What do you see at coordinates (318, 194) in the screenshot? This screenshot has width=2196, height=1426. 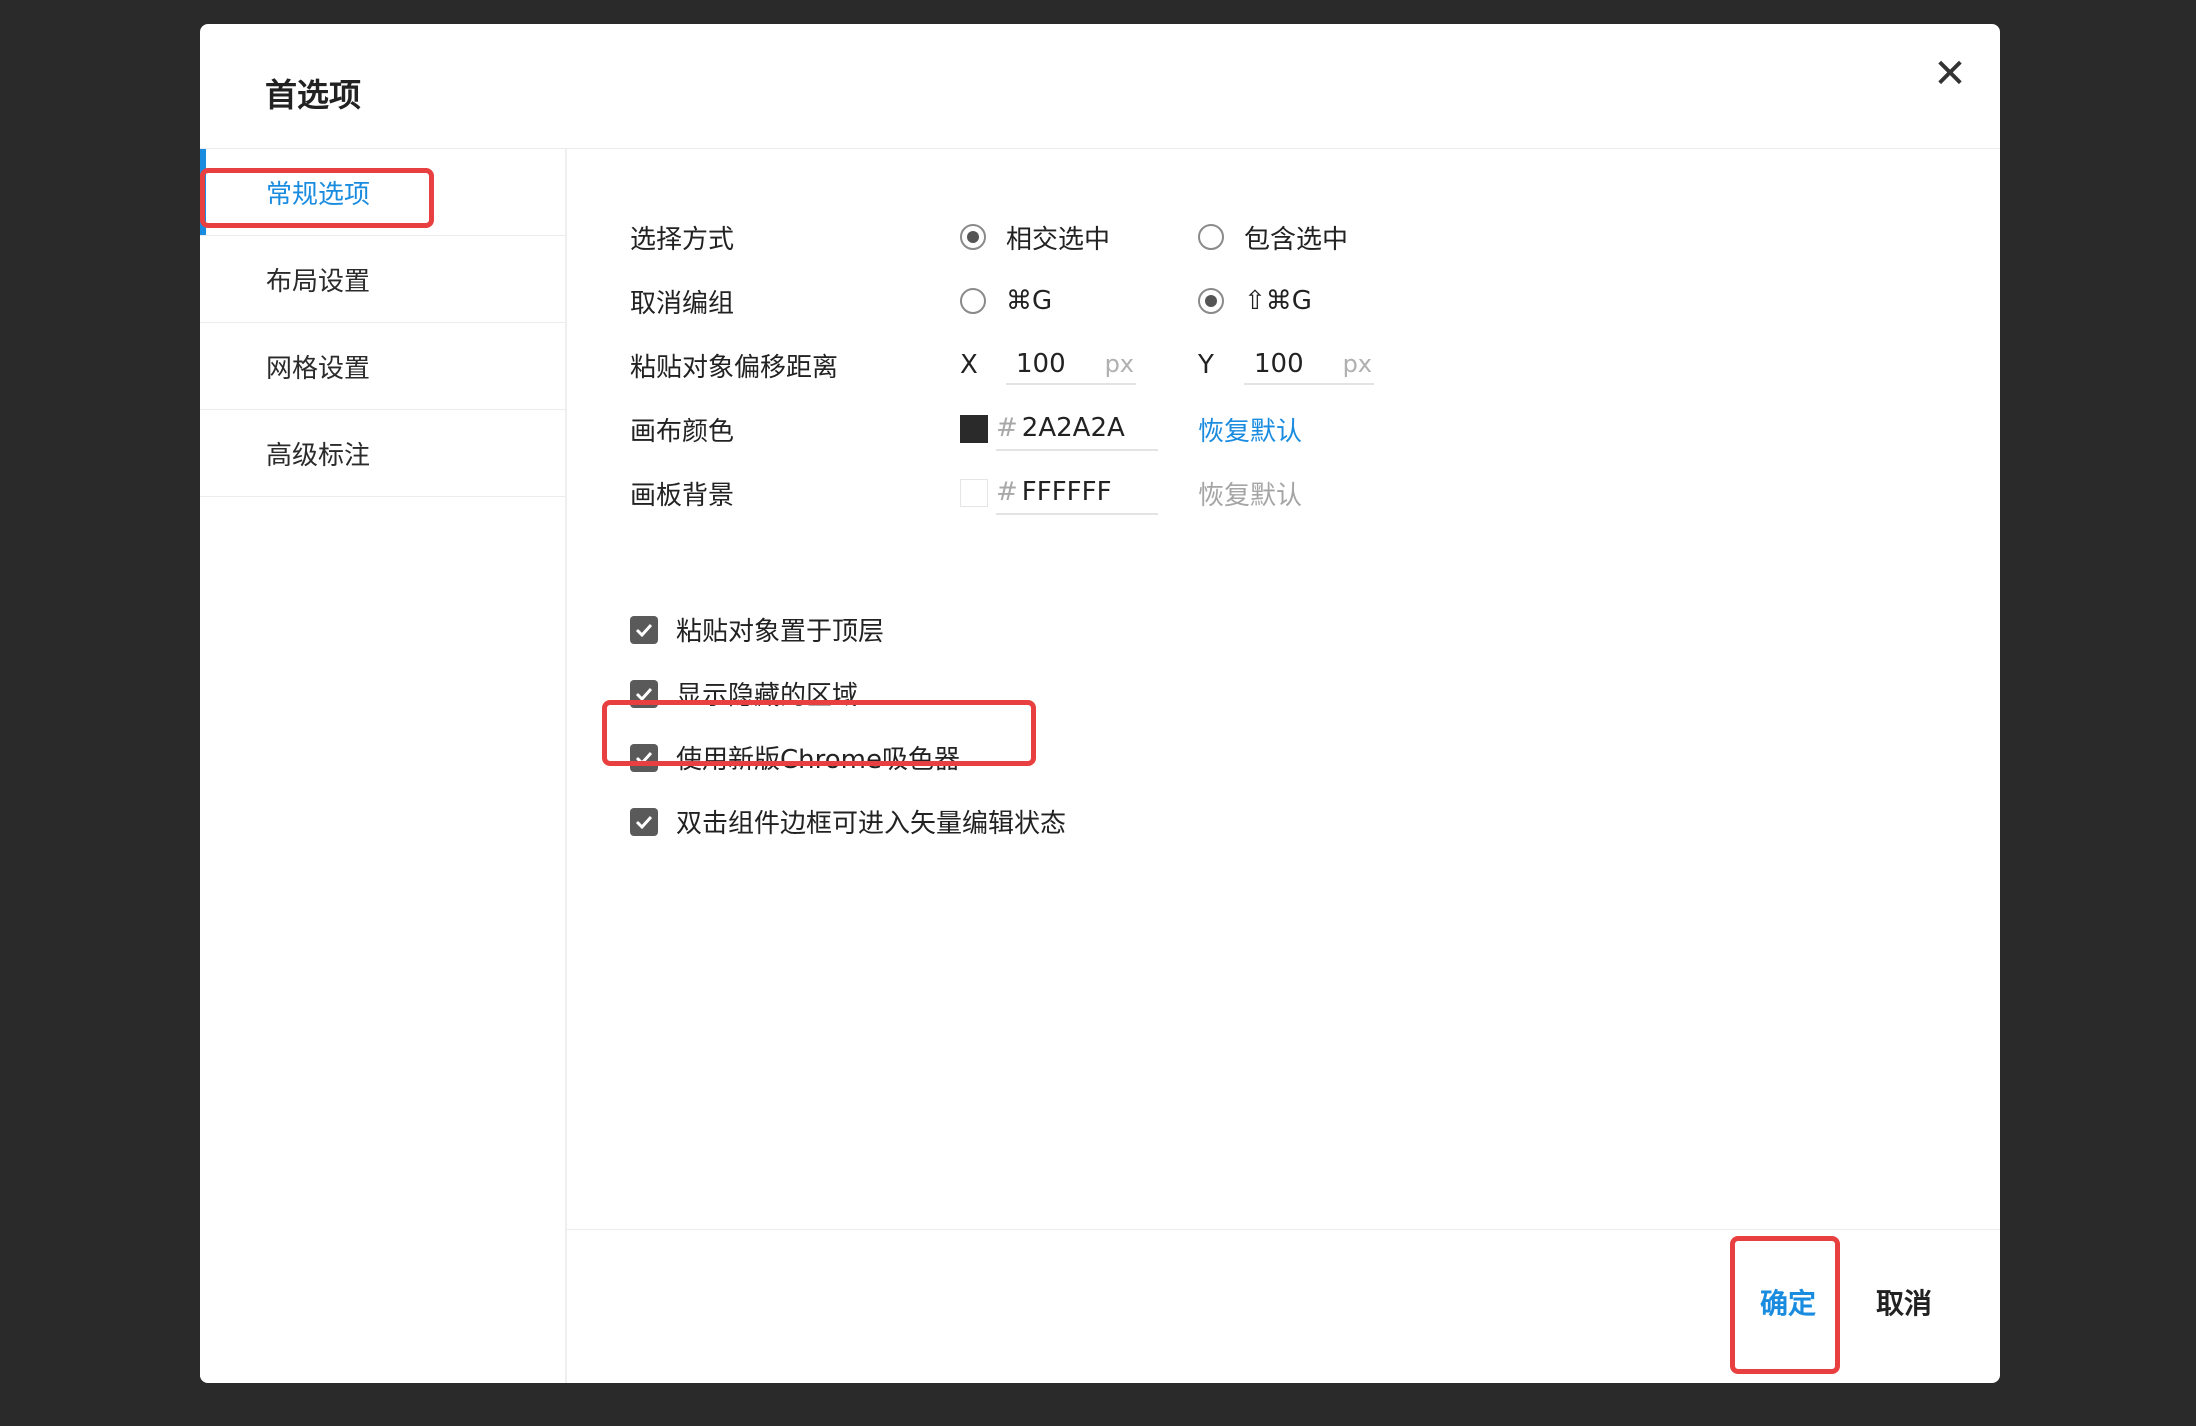 I see `sidebar-item-label: 常规选项` at bounding box center [318, 194].